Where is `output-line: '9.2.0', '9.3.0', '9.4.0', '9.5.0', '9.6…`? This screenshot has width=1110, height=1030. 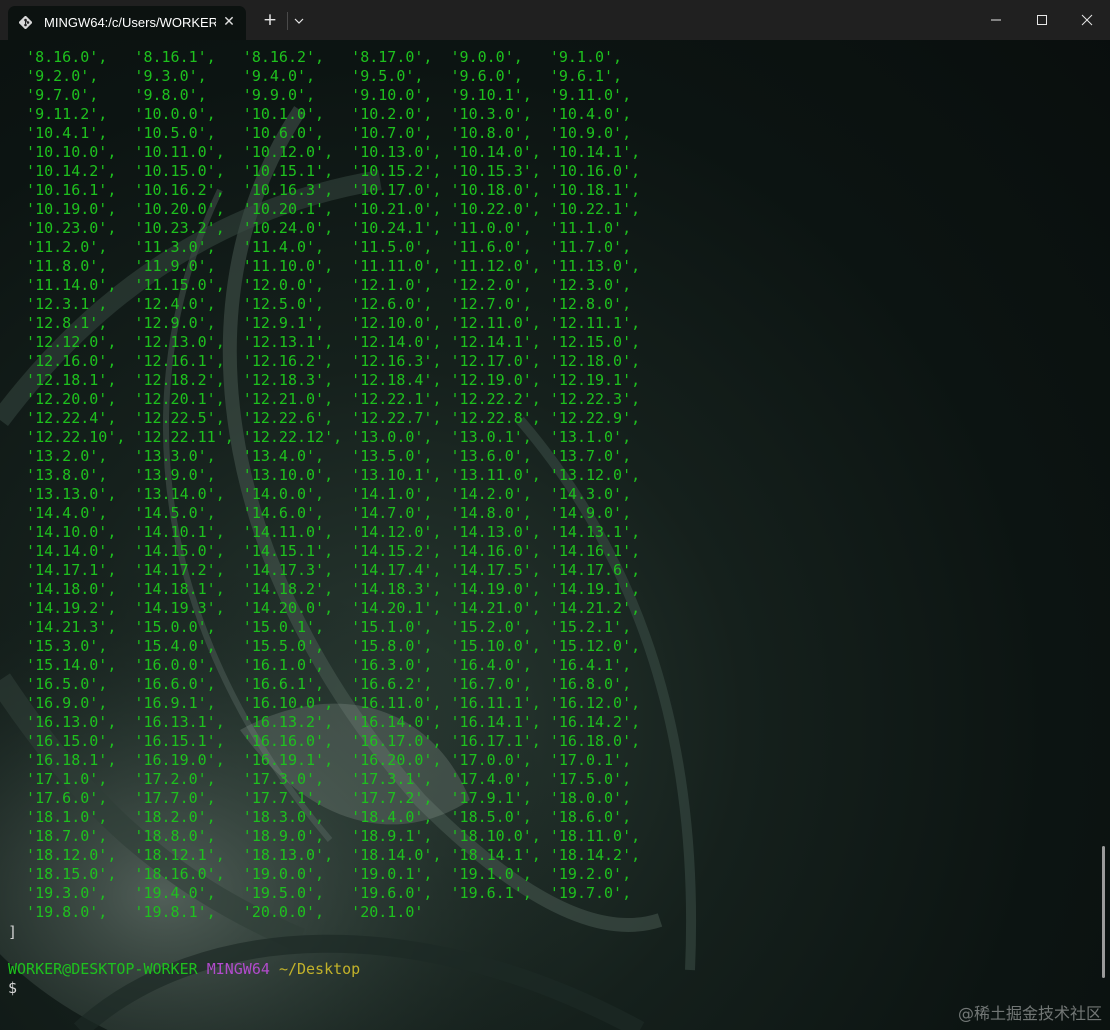 output-line: '9.2.0', '9.3.0', '9.4.0', '9.5.0', '9.6… is located at coordinates (315, 76).